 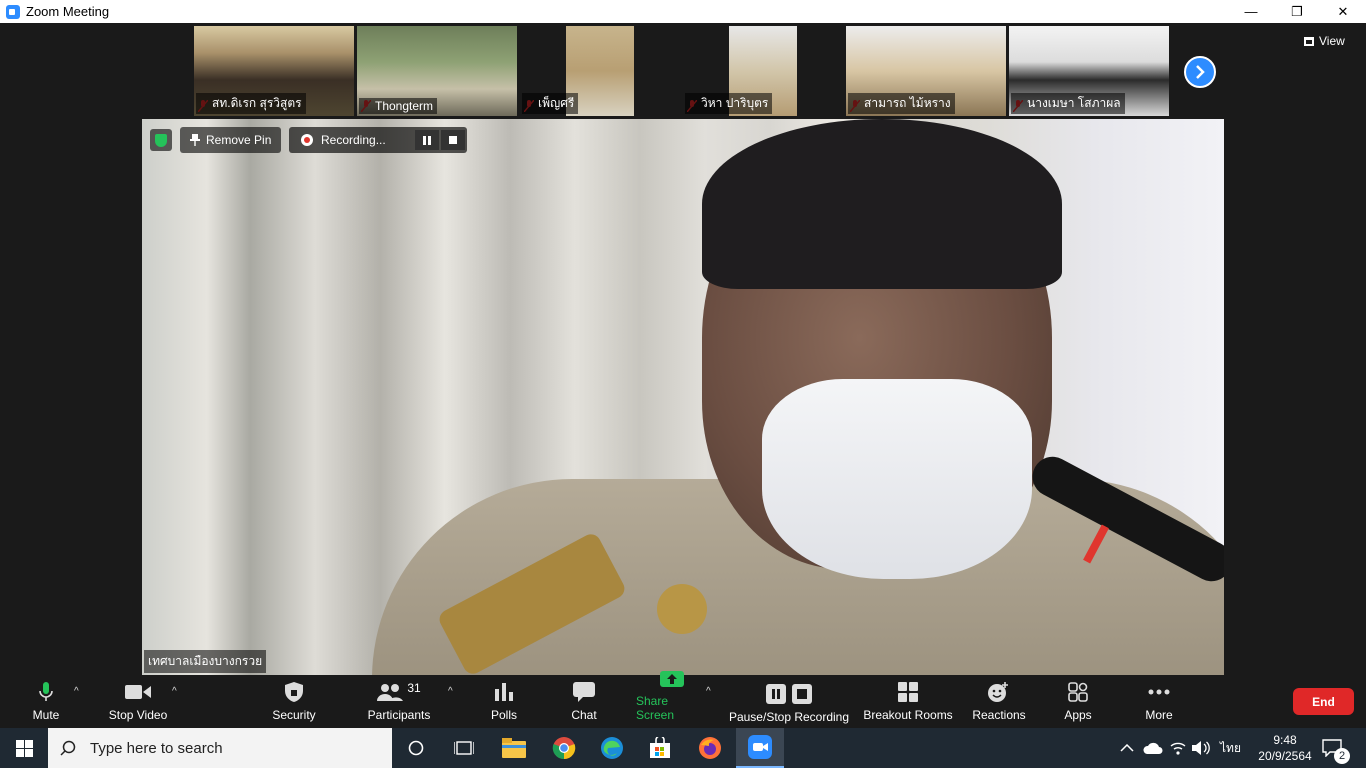 I want to click on breakout-rooms-label: Breakout Rooms, so click(x=908, y=715).